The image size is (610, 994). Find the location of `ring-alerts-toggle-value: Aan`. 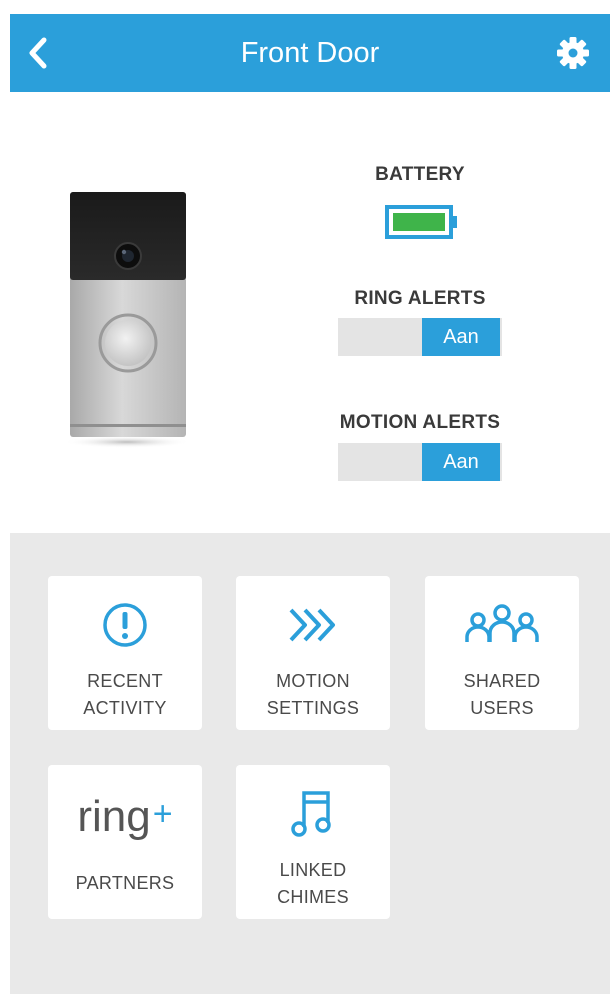

ring-alerts-toggle-value: Aan is located at coordinates (461, 337).